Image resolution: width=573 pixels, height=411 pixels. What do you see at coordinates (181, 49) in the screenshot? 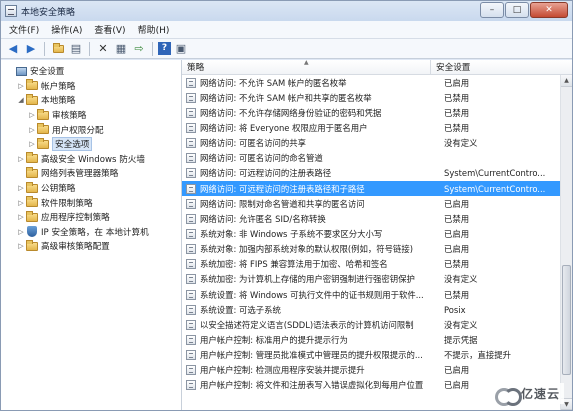
I see `console-icon: ▣` at bounding box center [181, 49].